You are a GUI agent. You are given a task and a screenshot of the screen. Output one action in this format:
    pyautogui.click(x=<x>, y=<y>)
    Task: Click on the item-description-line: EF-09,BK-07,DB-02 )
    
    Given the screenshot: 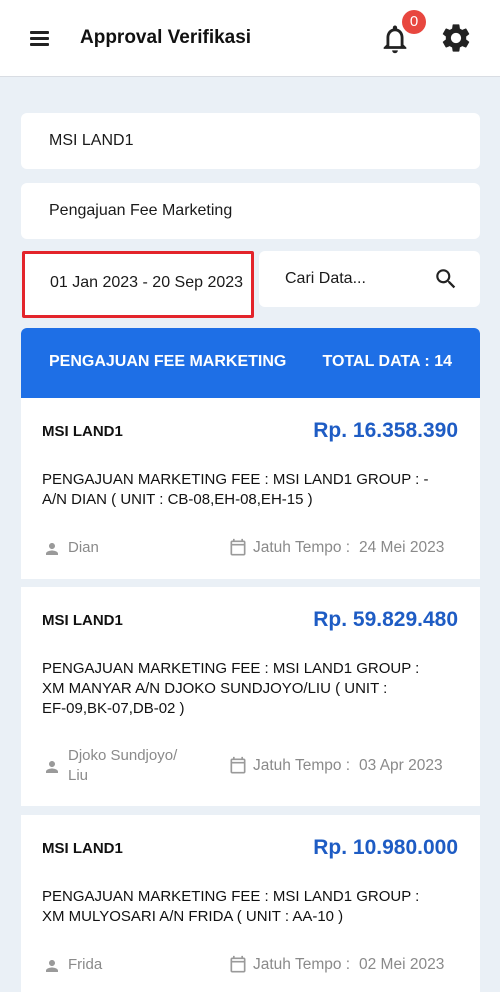 What is the action you would take?
    pyautogui.click(x=113, y=708)
    